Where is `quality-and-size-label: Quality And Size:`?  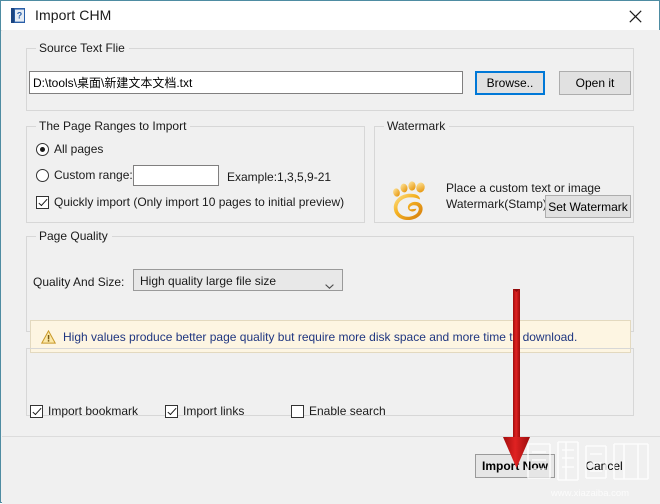
quality-and-size-label: Quality And Size: is located at coordinates (79, 282).